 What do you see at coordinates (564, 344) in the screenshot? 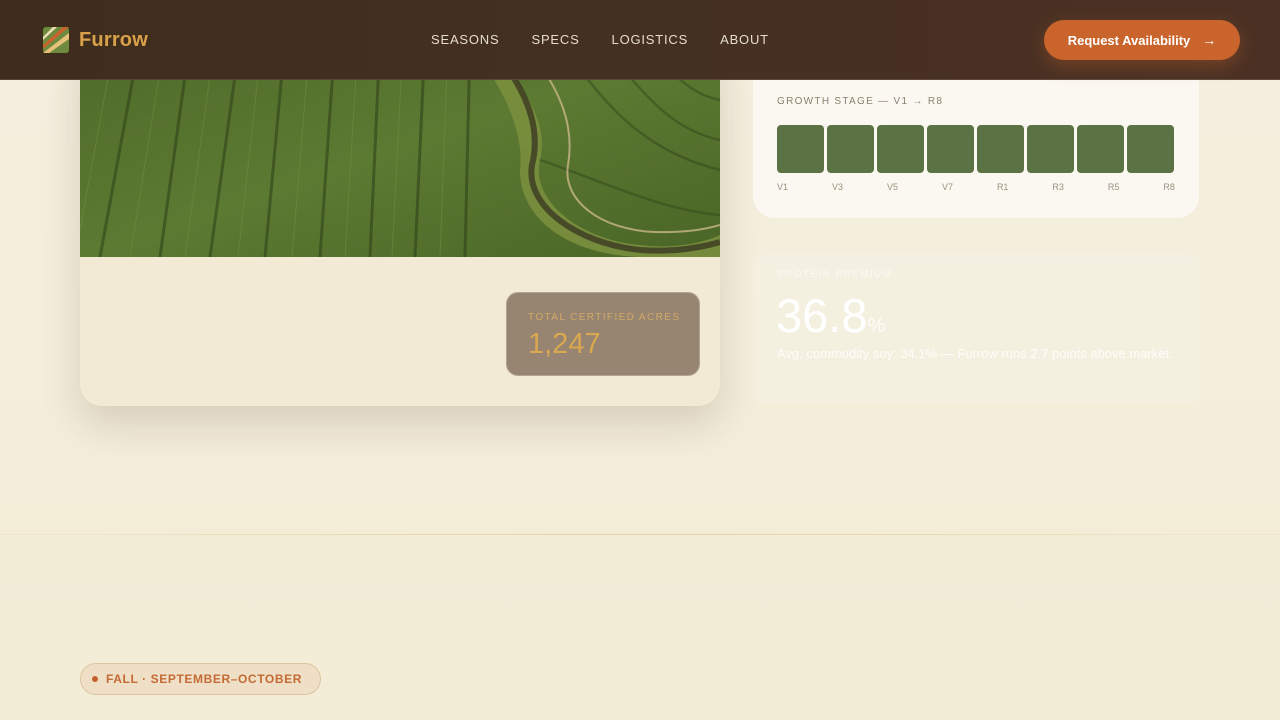
I see `acres-value: 1,247` at bounding box center [564, 344].